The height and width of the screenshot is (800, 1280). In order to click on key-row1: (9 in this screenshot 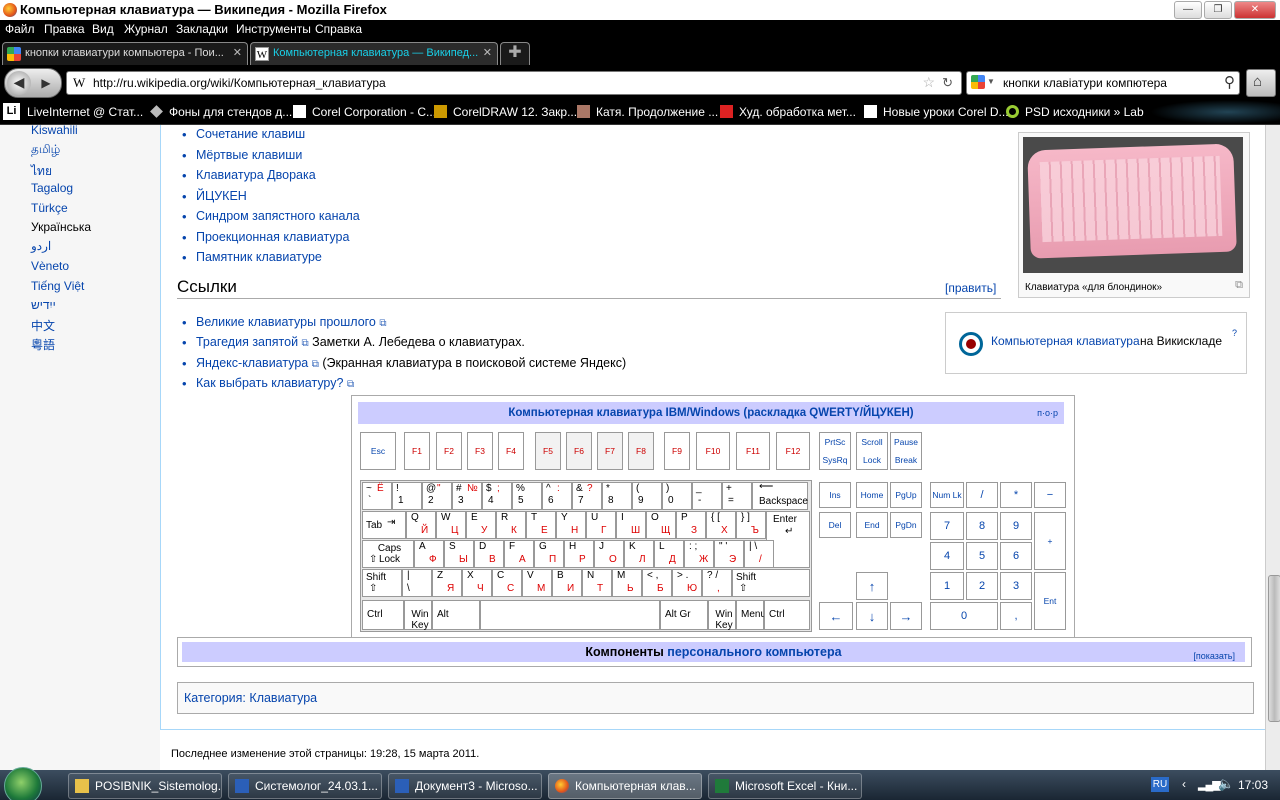, I will do `click(647, 496)`.